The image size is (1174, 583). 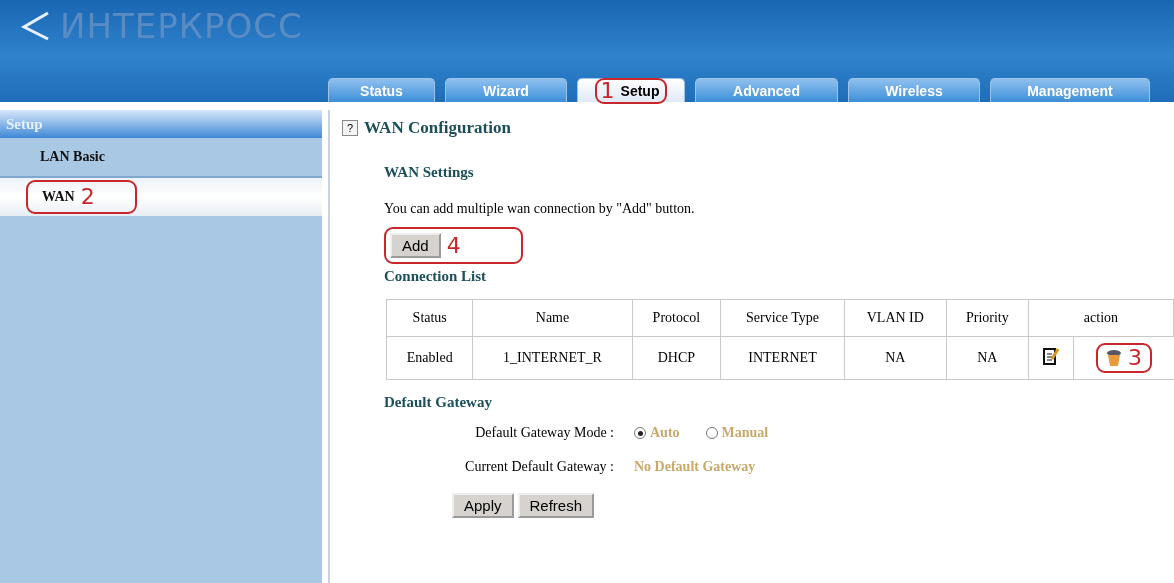 I want to click on table-cell: DHCP, so click(x=676, y=358).